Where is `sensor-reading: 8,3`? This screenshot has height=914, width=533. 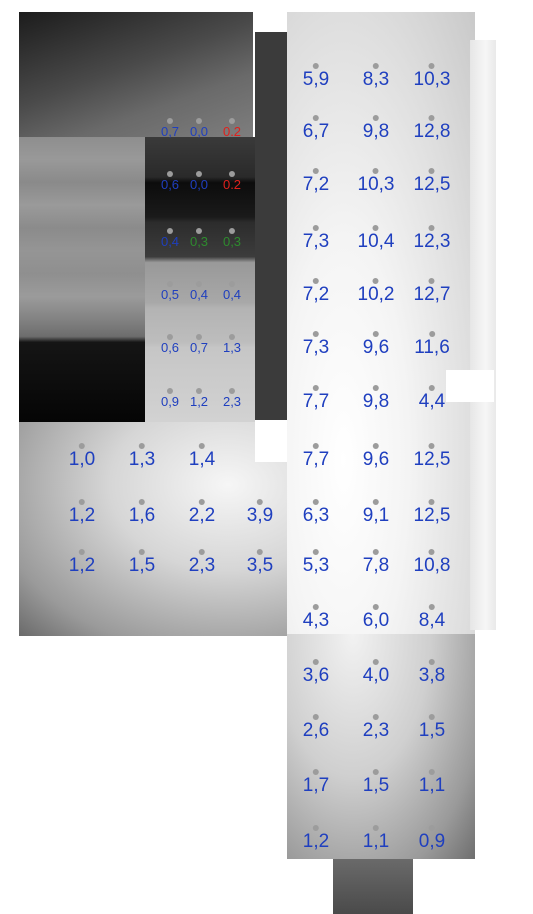 sensor-reading: 8,3 is located at coordinates (376, 76).